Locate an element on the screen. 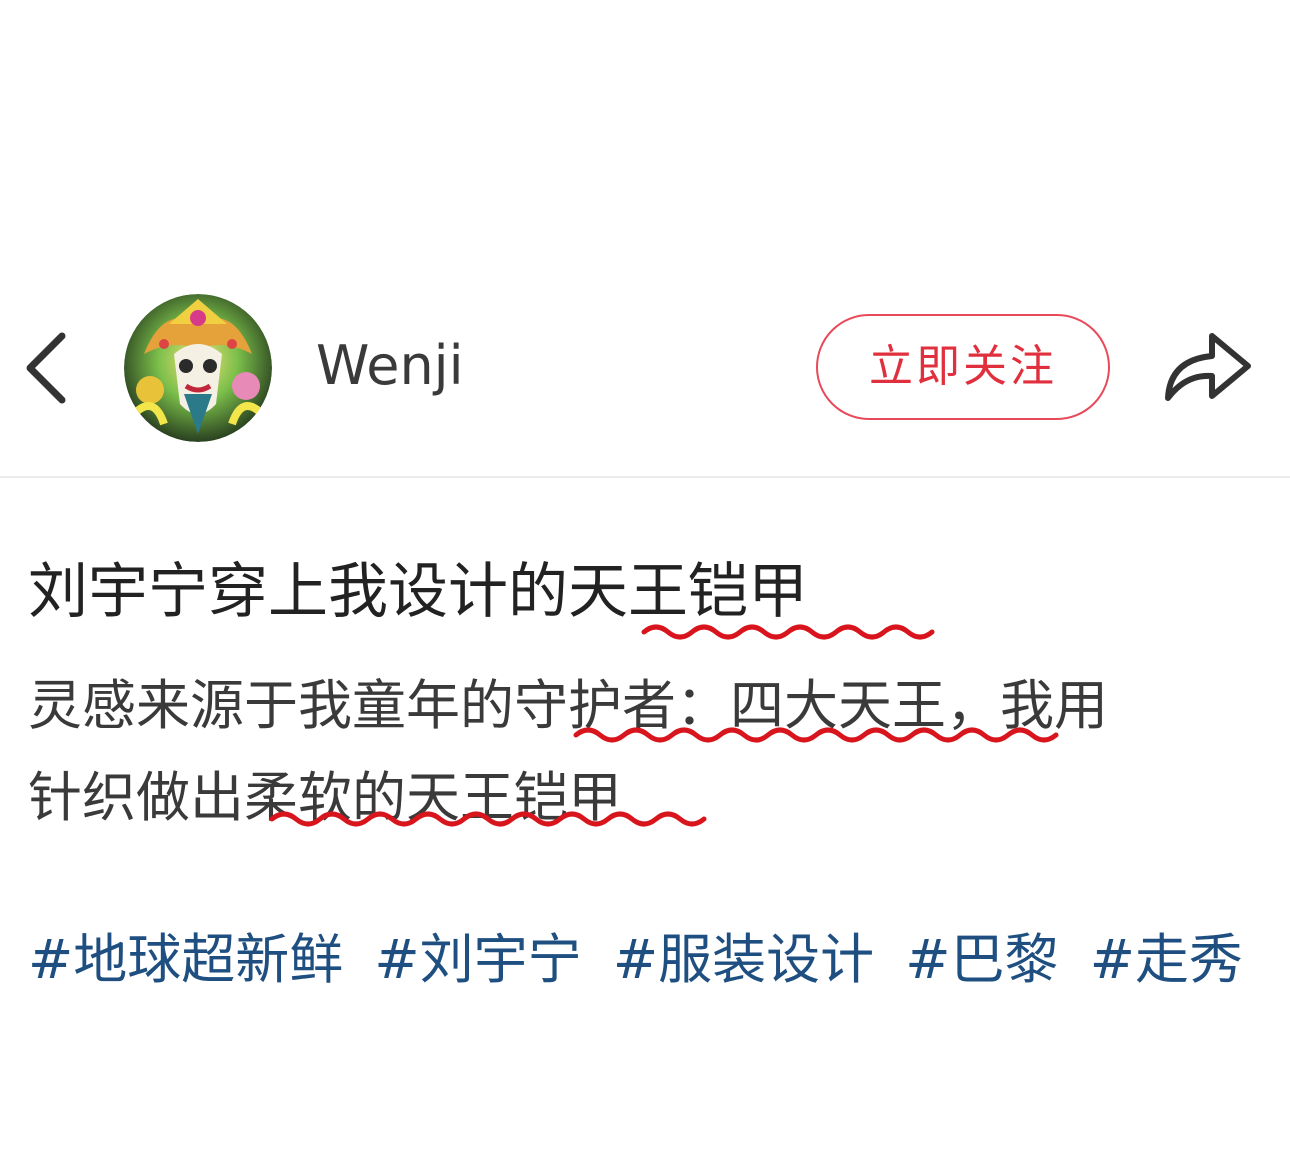 The width and height of the screenshot is (1290, 1163). hashtag: #走秀 is located at coordinates (1166, 959).